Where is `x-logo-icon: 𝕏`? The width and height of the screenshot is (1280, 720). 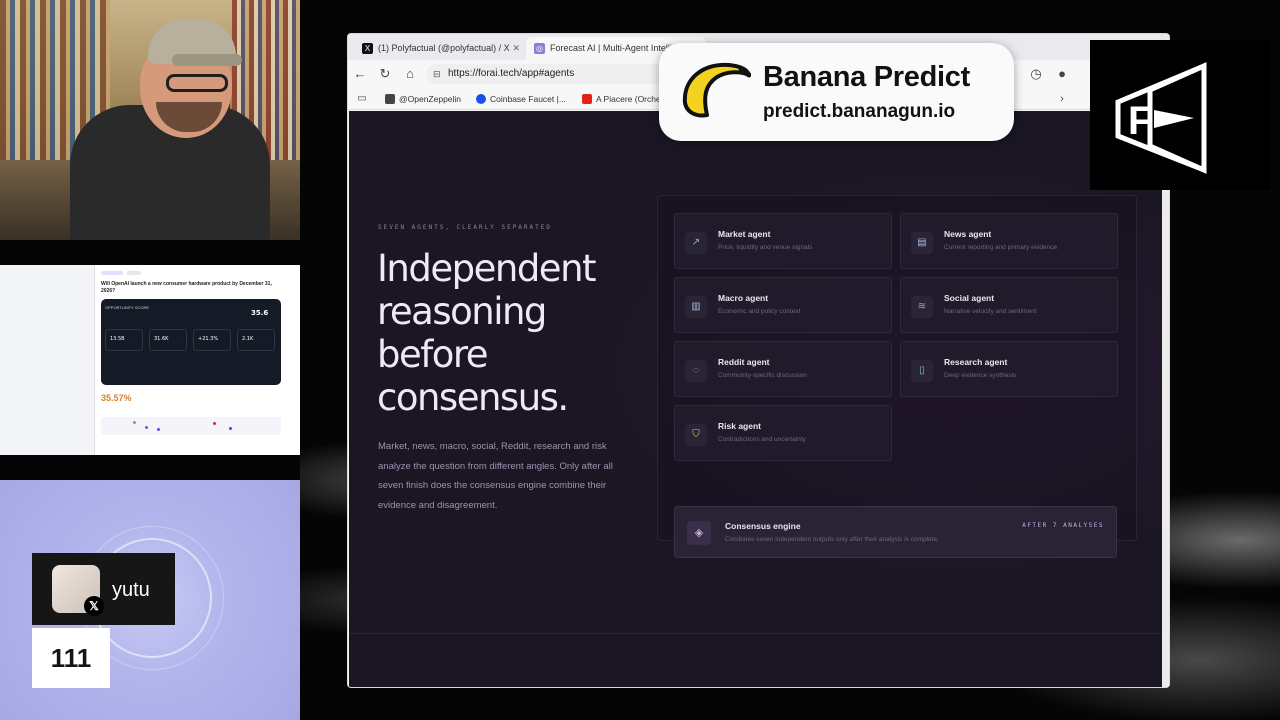
x-logo-icon: 𝕏 is located at coordinates (94, 606).